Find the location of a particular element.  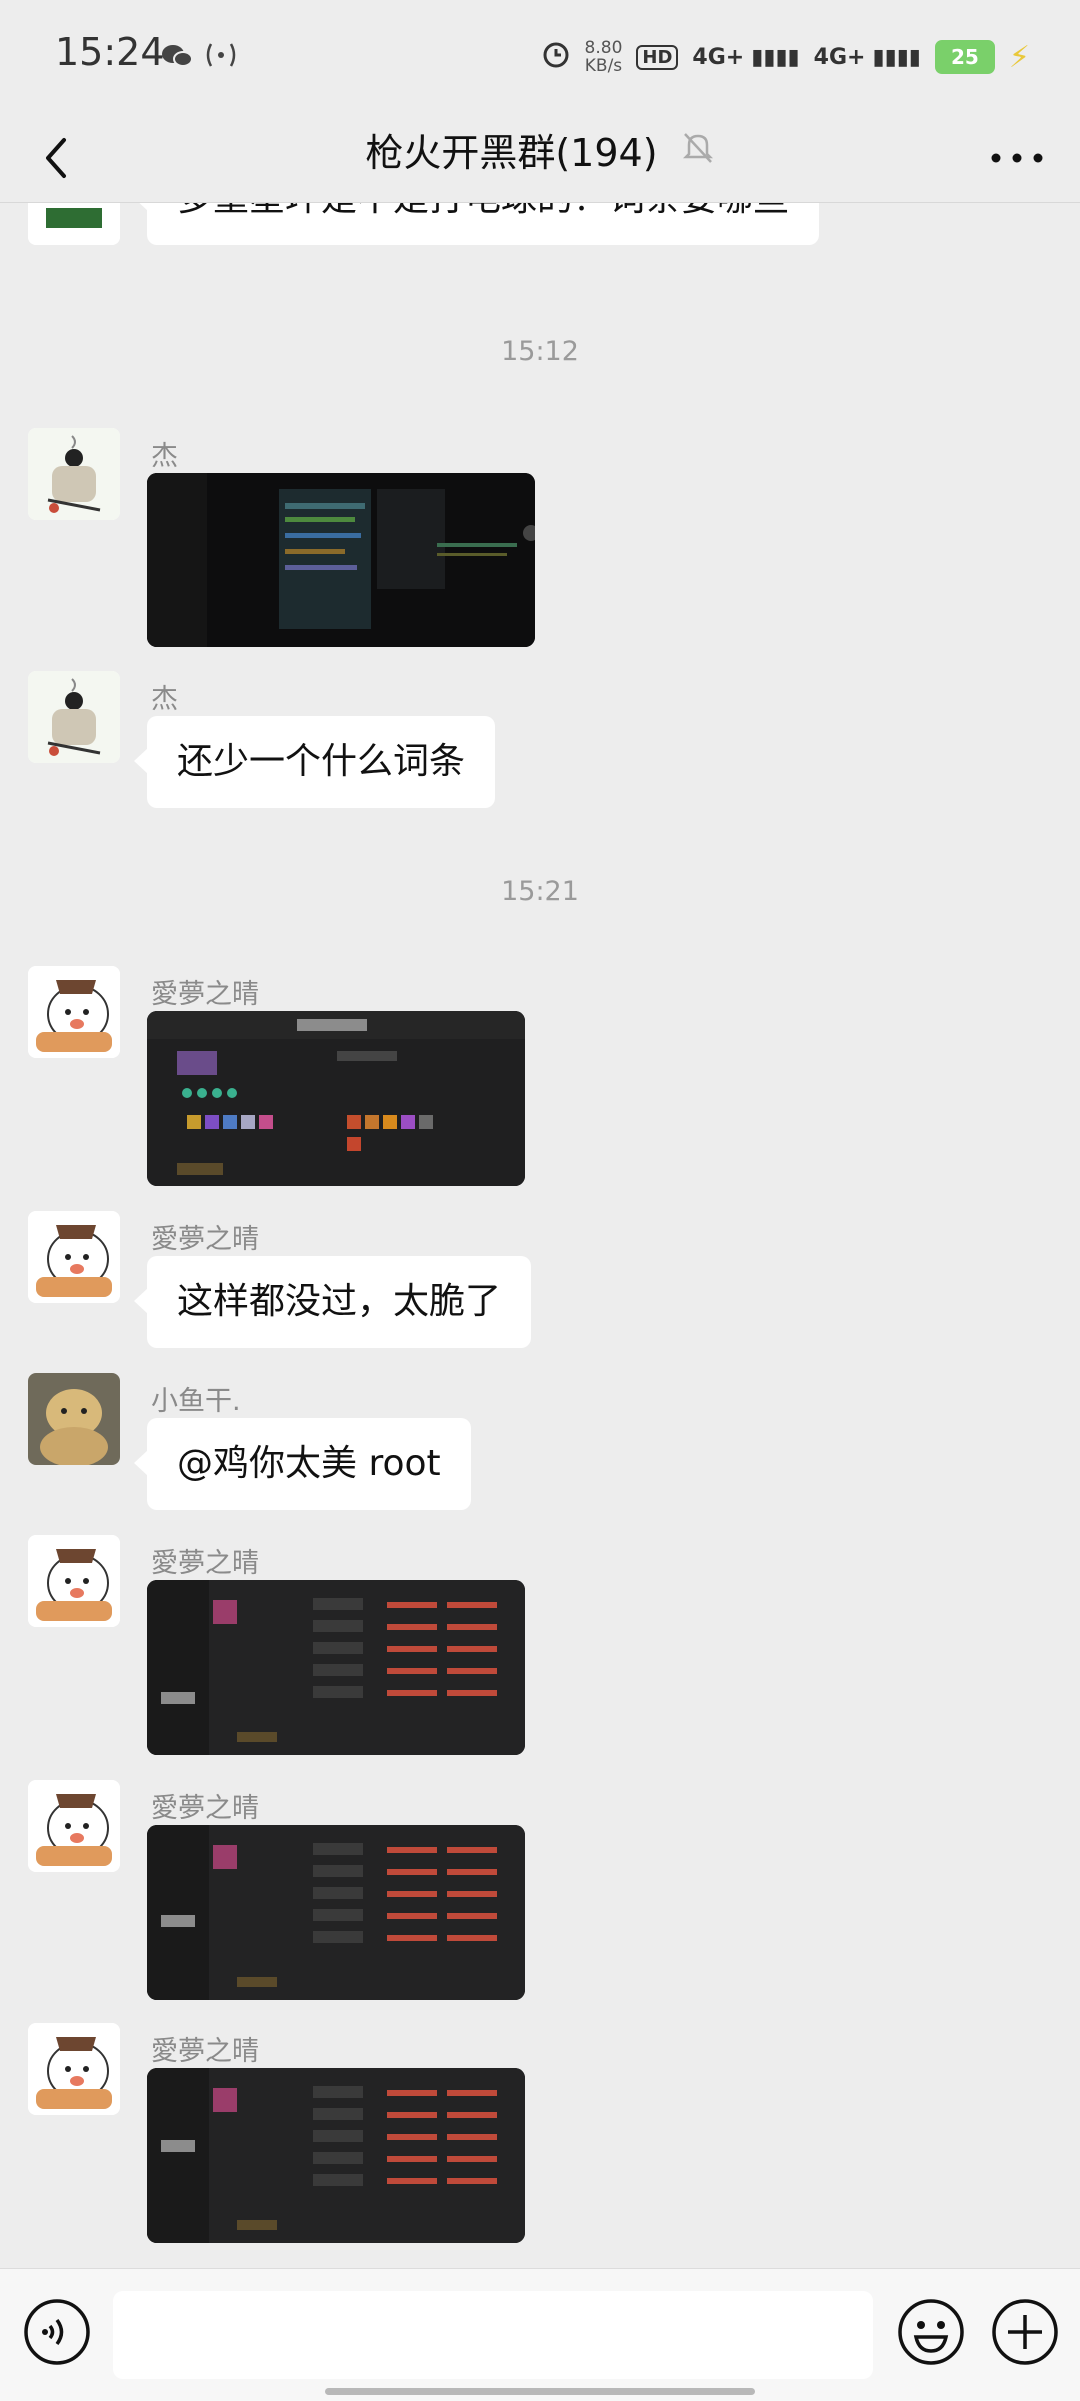

battery-icon: 25 is located at coordinates (964, 57).